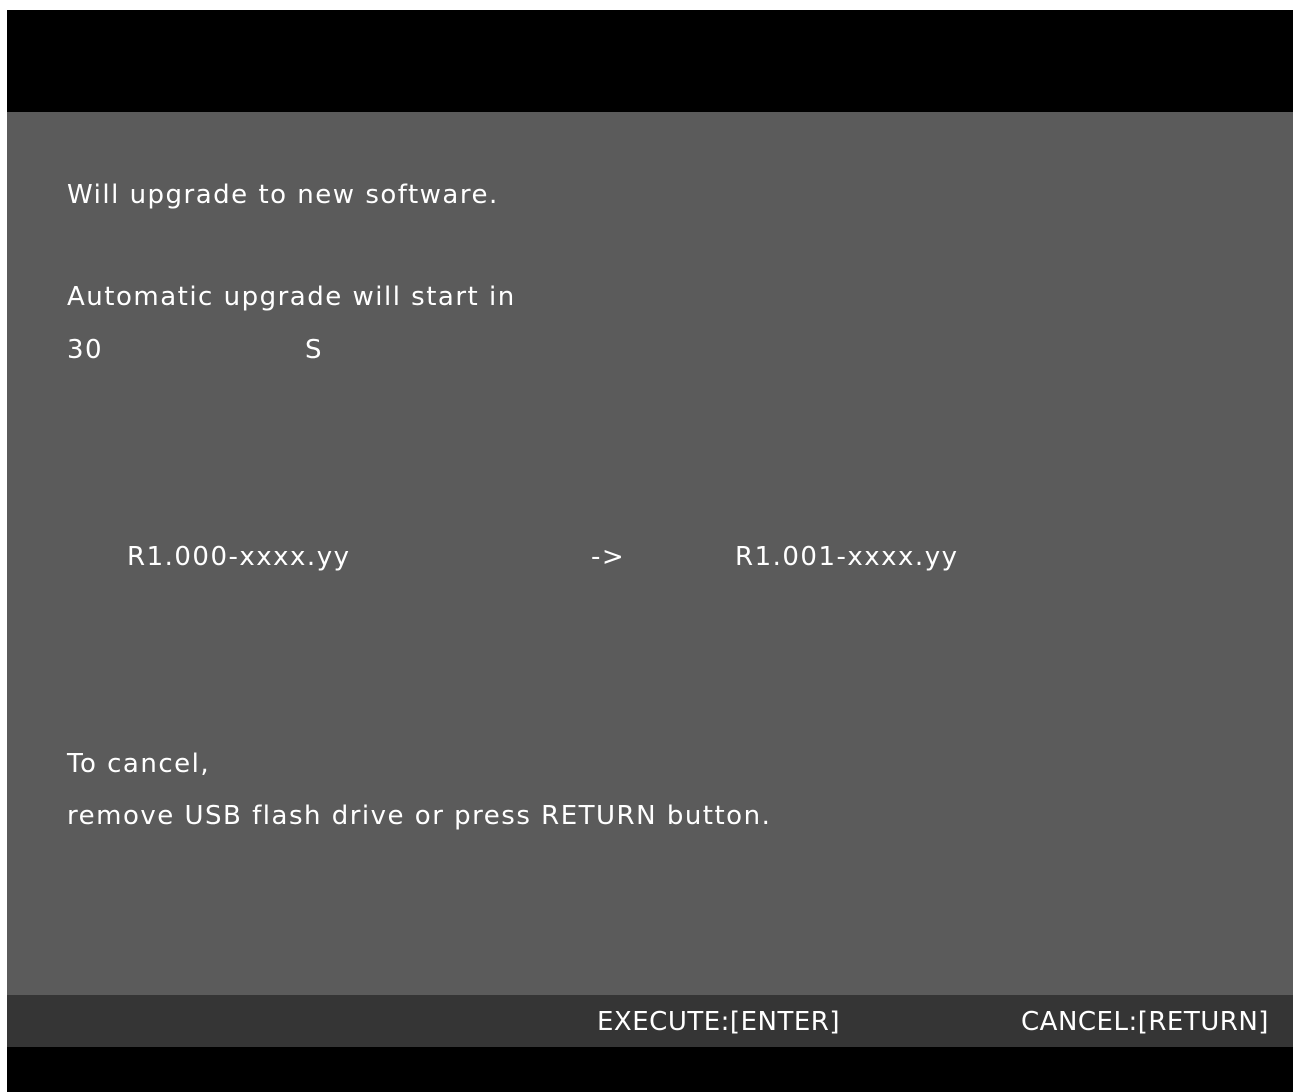 The height and width of the screenshot is (1092, 1293). Describe the element at coordinates (650, 1069) in the screenshot. I see `bottom-bar` at that location.